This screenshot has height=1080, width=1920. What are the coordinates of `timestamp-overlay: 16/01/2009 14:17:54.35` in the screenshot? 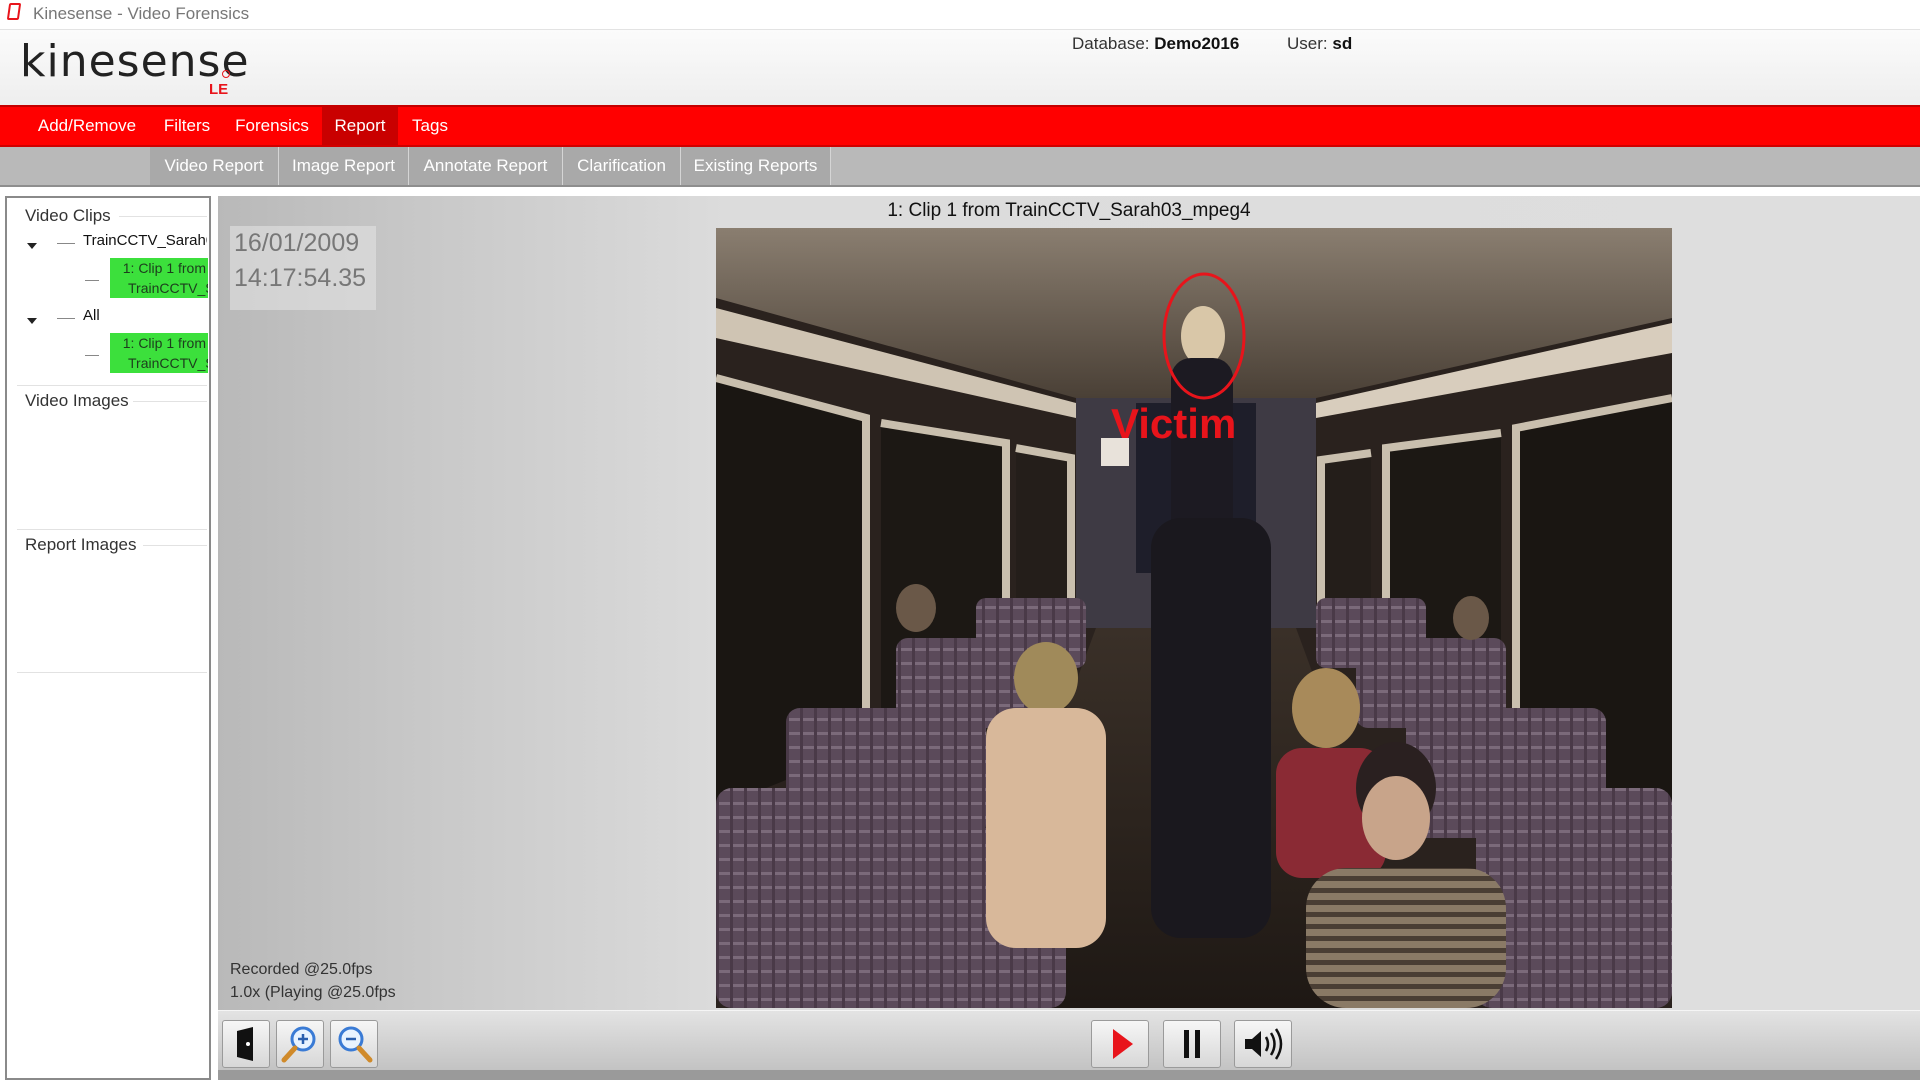 It's located at (303, 268).